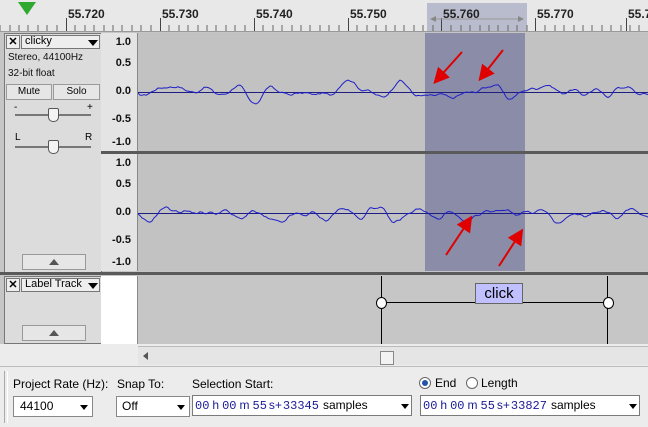 This screenshot has width=648, height=427. I want to click on waveform-left, so click(393, 92).